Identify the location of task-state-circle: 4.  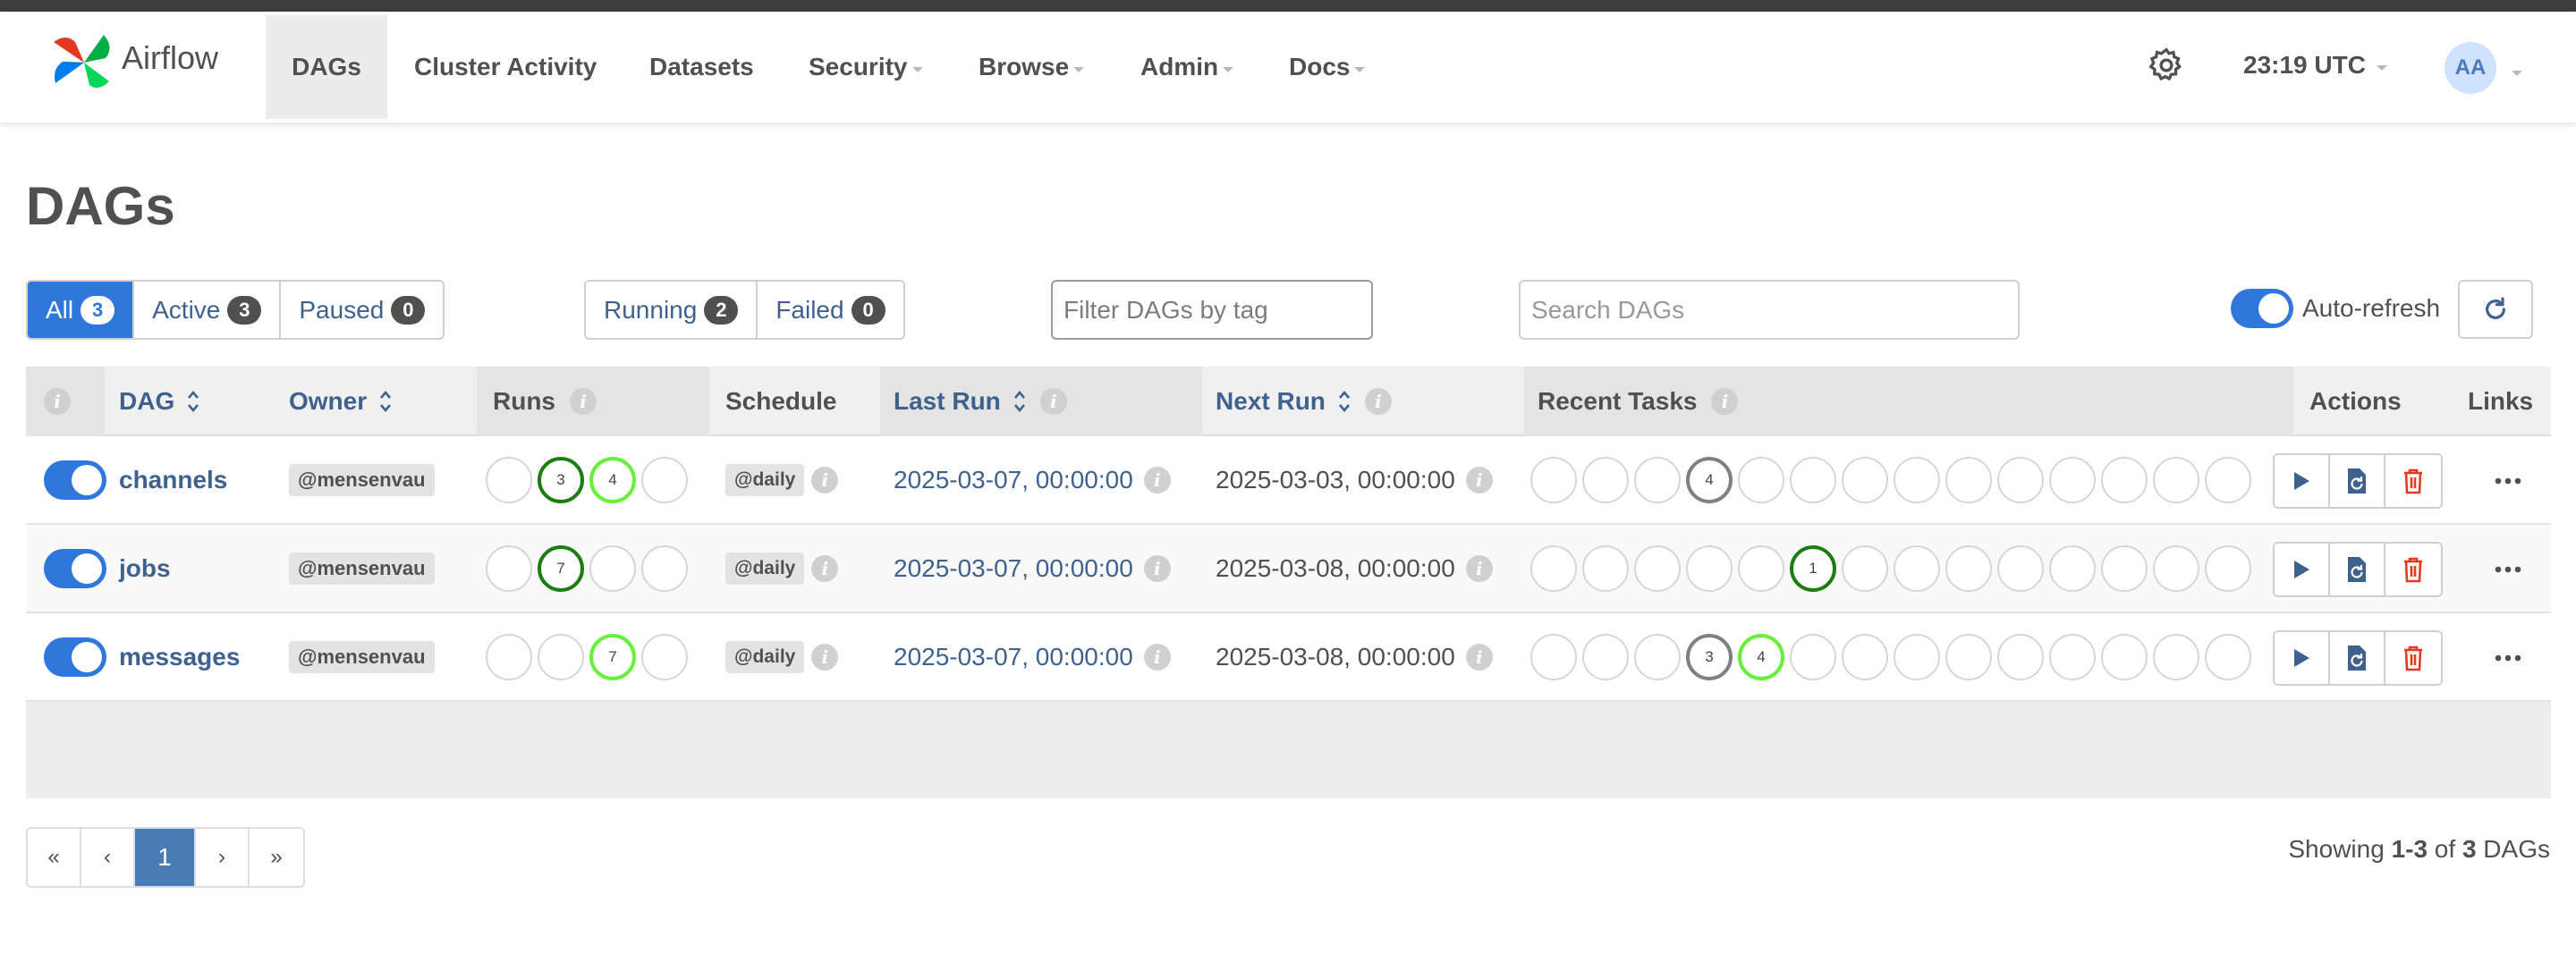
(1709, 480).